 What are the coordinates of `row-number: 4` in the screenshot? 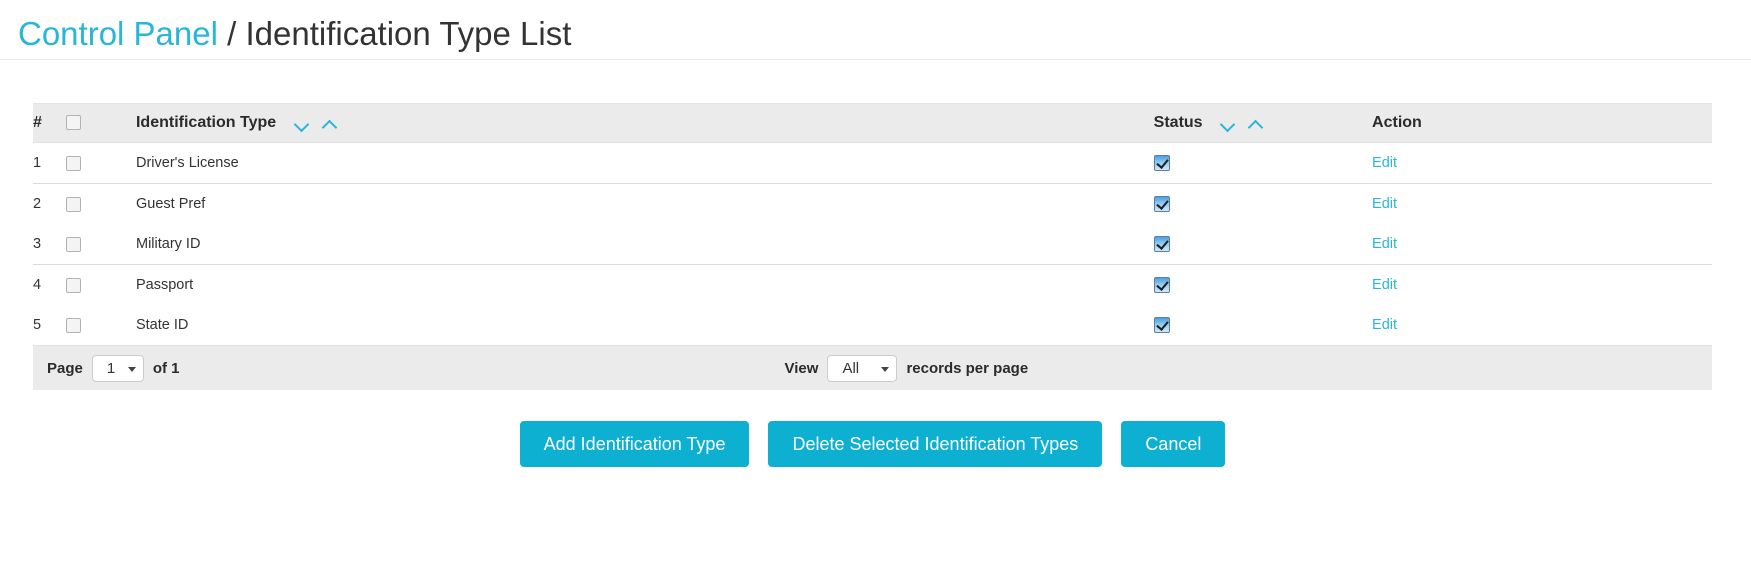 It's located at (37, 285).